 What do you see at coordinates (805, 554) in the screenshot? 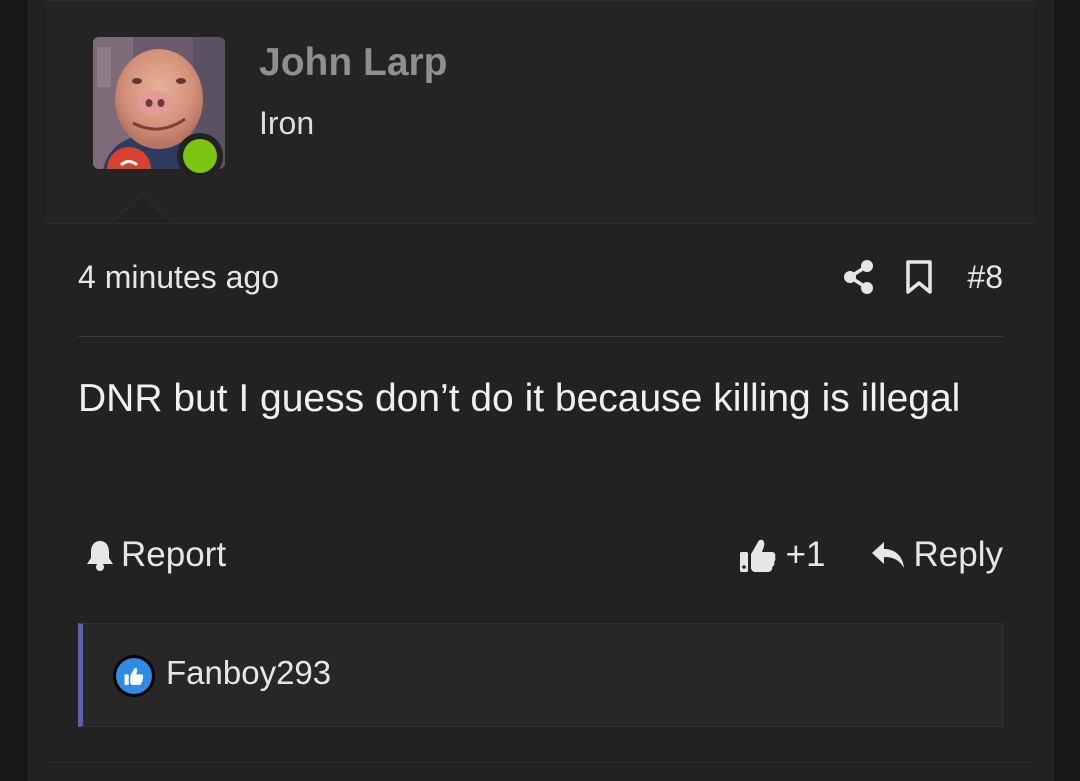
I see `like-count: +1` at bounding box center [805, 554].